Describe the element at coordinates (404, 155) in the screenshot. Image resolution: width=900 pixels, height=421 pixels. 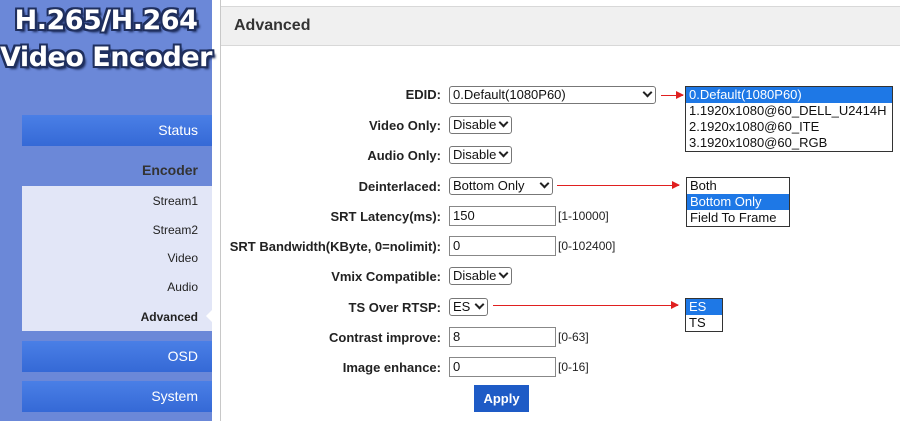
I see `audio-only-label: Audio Only:` at that location.